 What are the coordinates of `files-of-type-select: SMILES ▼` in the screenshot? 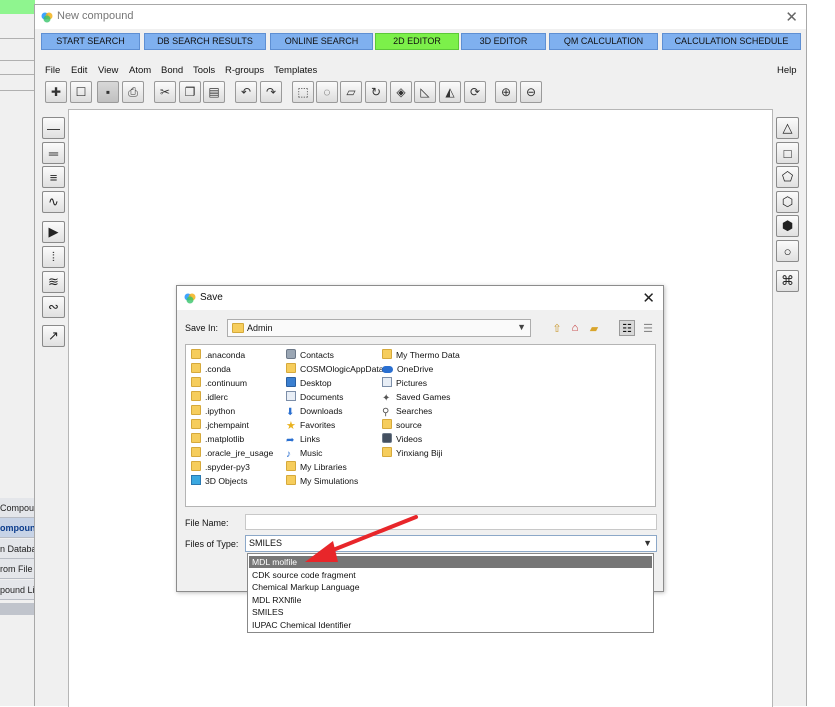 It's located at (451, 543).